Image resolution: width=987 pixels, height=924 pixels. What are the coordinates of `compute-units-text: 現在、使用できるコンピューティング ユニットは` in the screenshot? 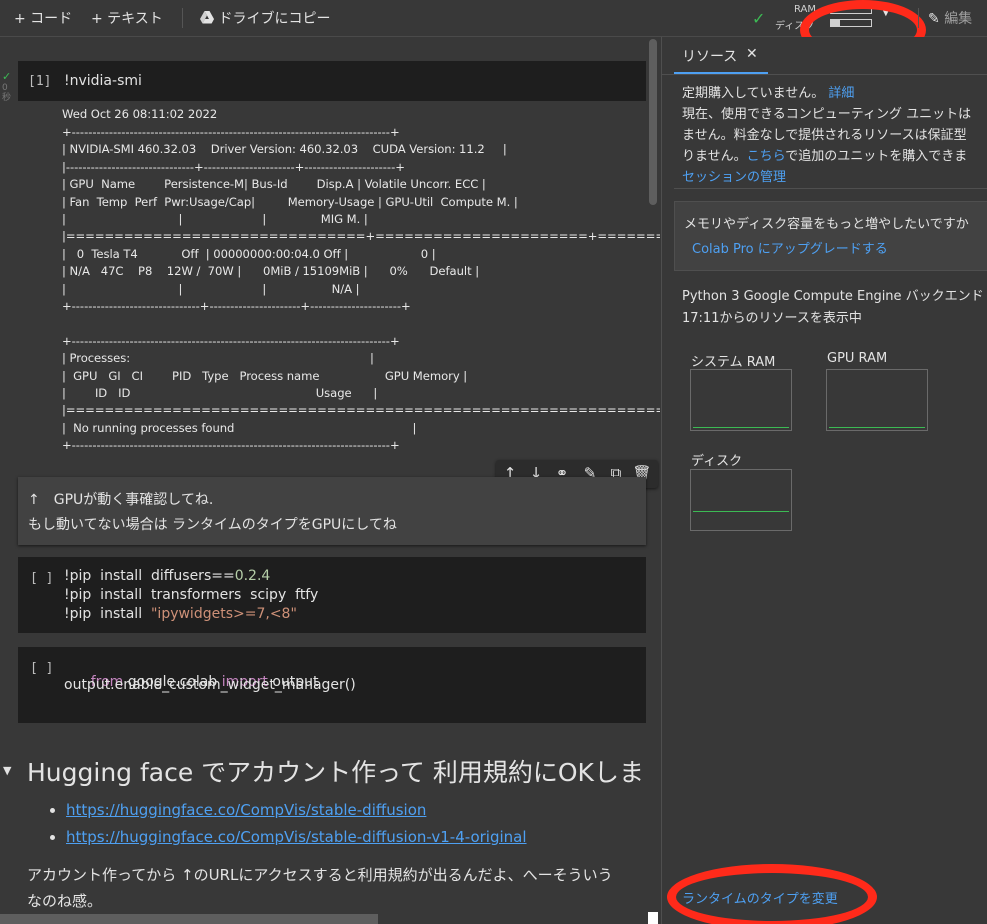 It's located at (827, 114).